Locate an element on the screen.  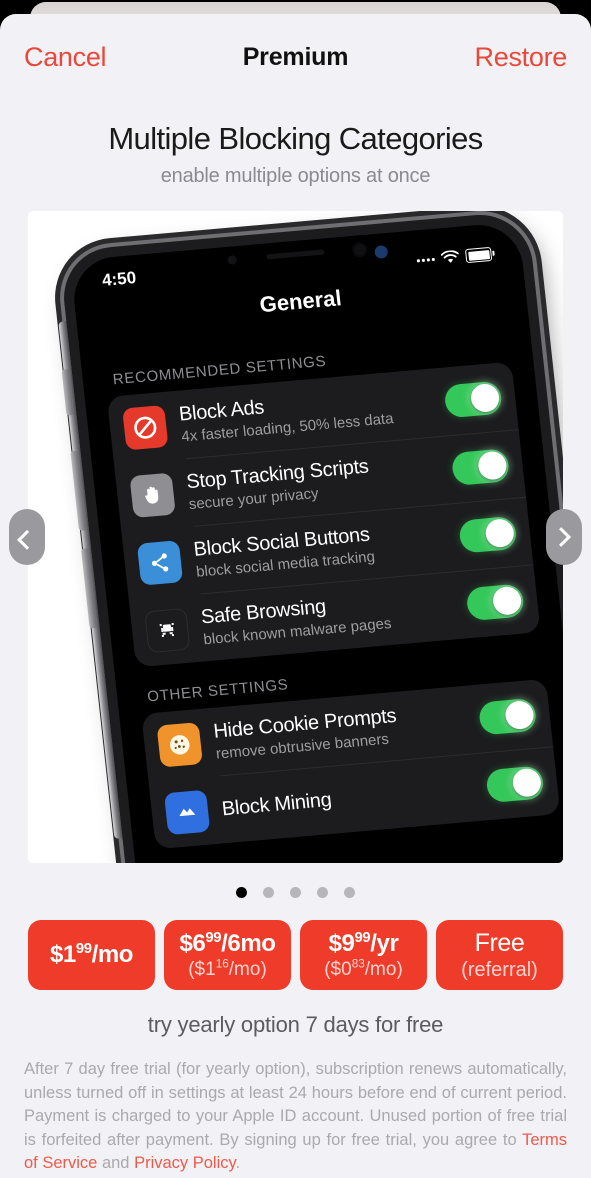
price-button-free-sub: (referral) is located at coordinates (499, 969).